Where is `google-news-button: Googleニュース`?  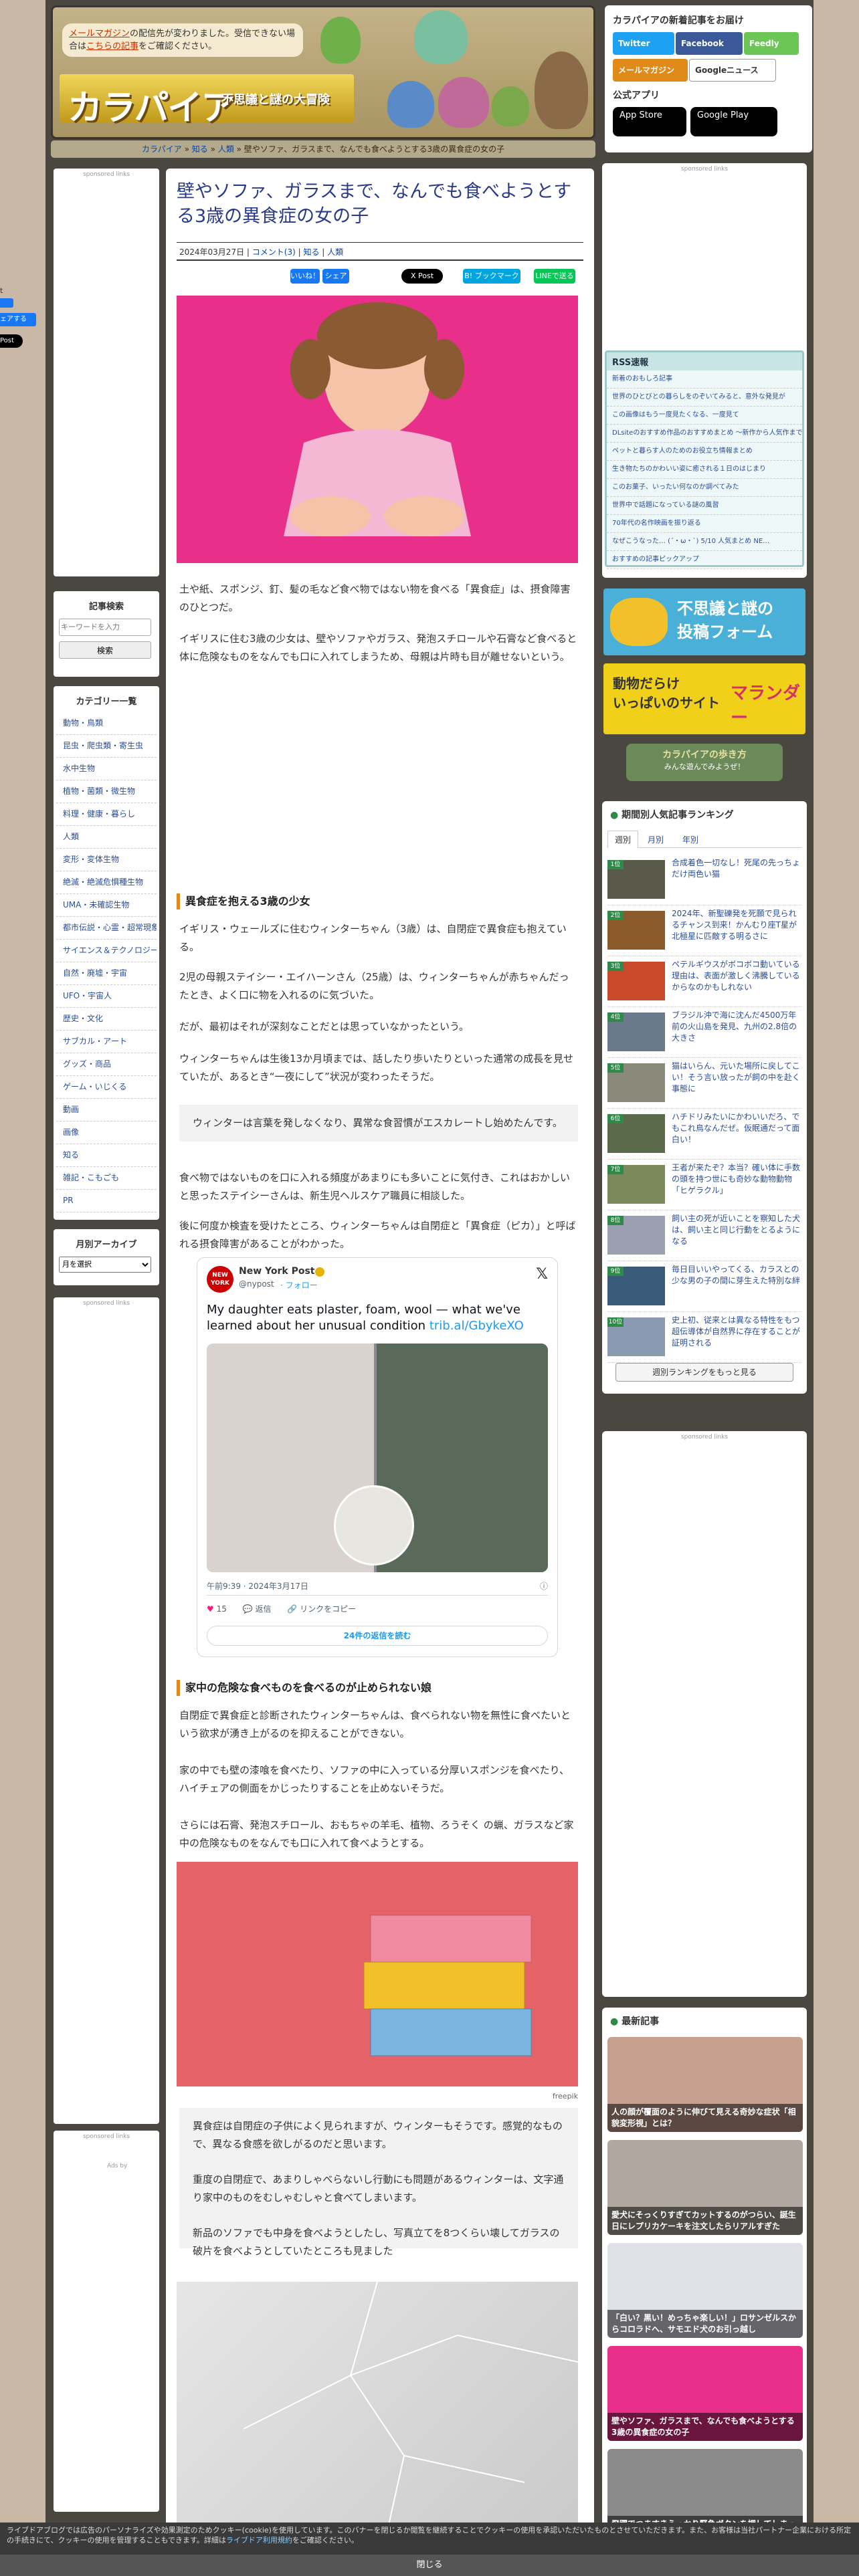 google-news-button: Googleニュース is located at coordinates (732, 70).